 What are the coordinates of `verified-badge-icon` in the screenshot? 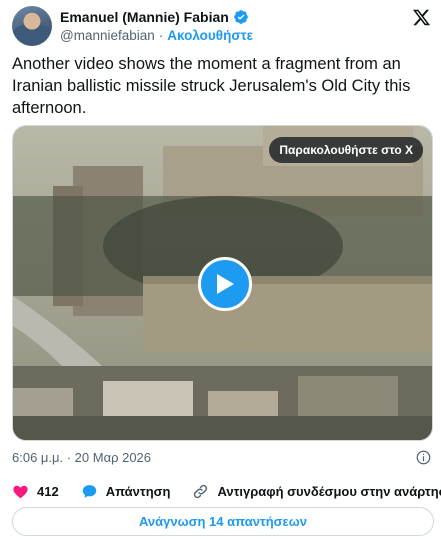 It's located at (240, 17).